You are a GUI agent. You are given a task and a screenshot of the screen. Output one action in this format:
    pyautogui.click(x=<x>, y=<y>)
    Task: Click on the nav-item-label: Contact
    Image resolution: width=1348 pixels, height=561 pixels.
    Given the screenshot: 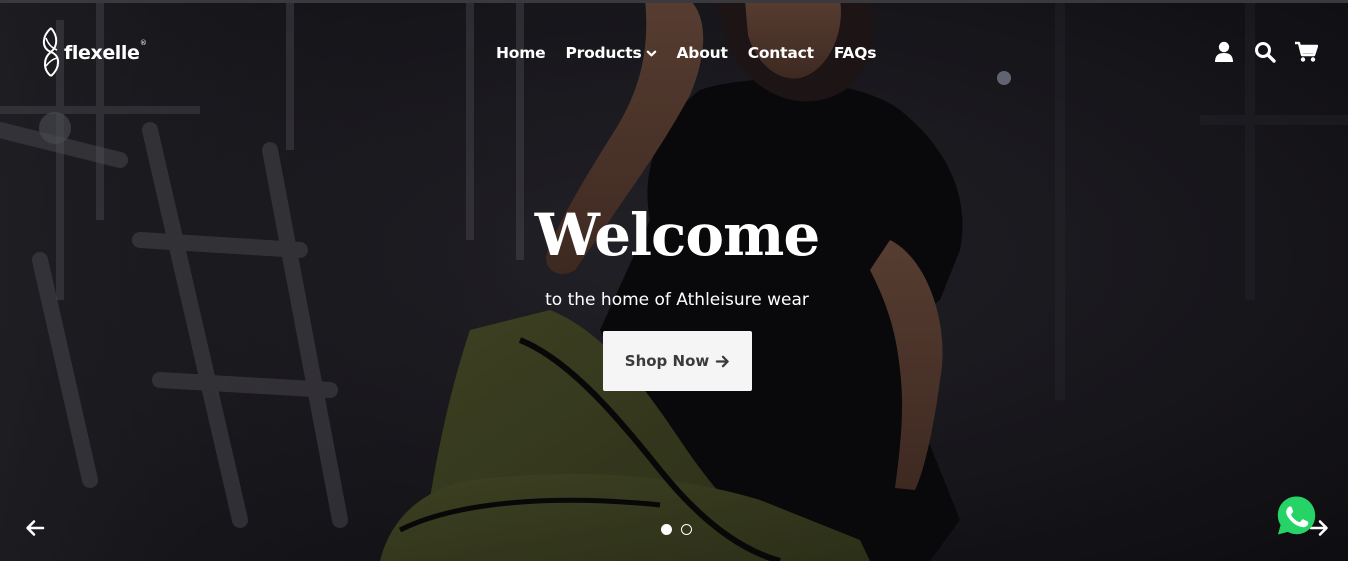 What is the action you would take?
    pyautogui.click(x=780, y=53)
    